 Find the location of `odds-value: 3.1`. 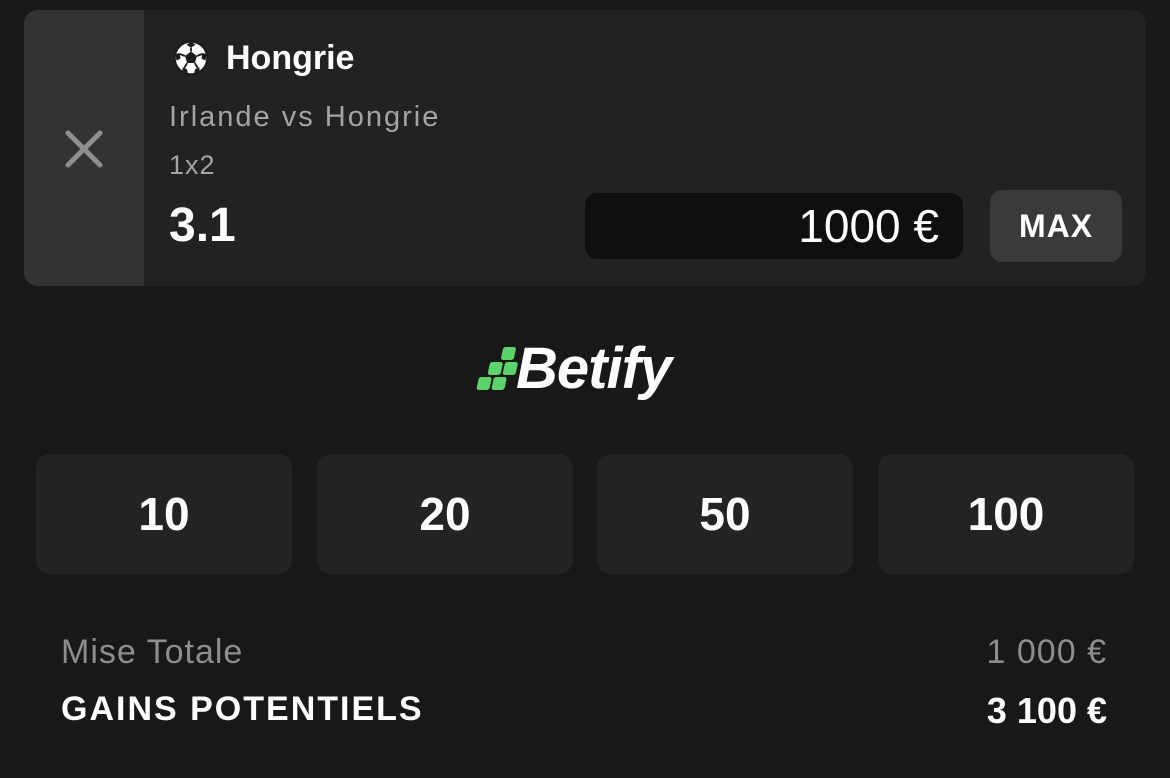

odds-value: 3.1 is located at coordinates (202, 225).